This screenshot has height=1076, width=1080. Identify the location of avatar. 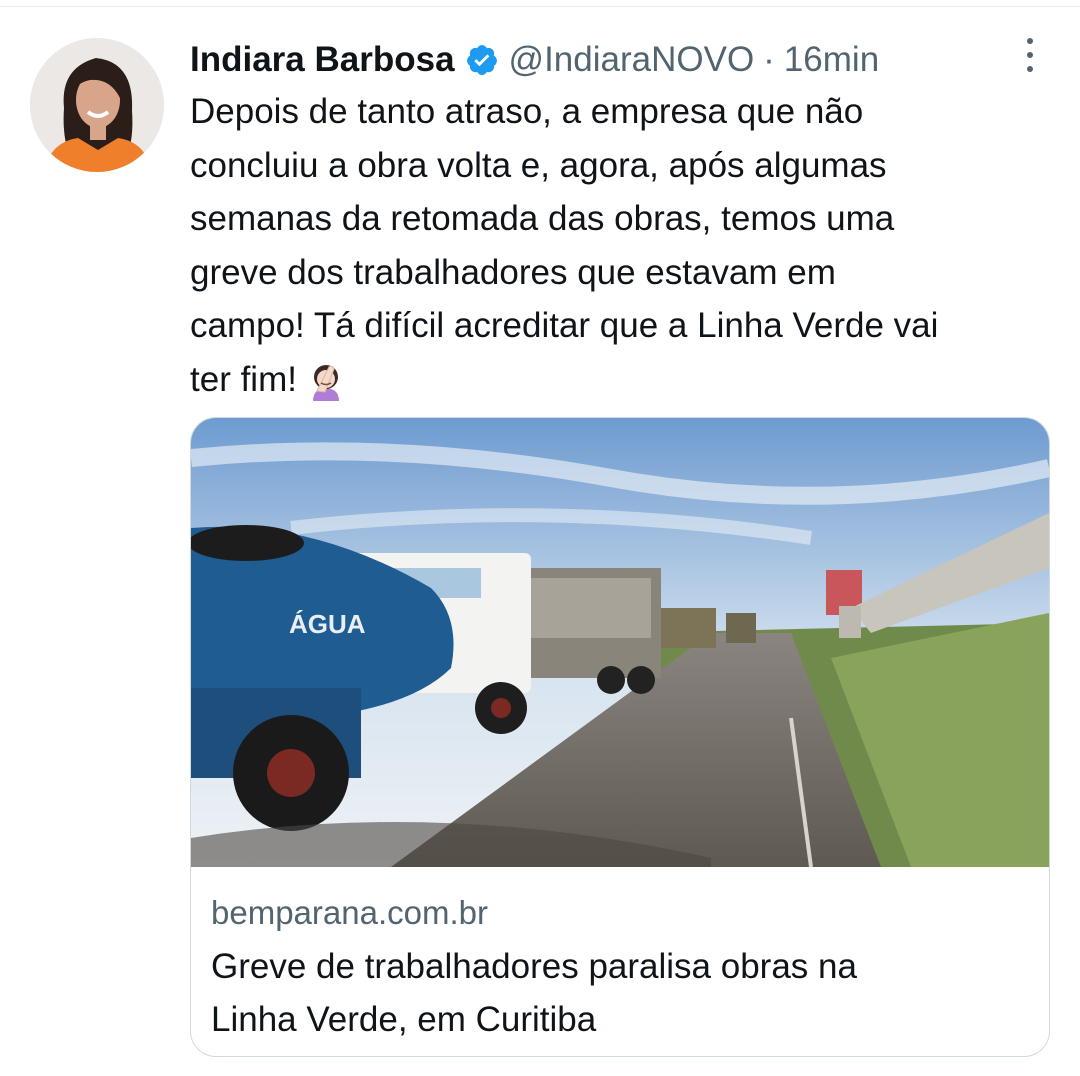
(97, 105).